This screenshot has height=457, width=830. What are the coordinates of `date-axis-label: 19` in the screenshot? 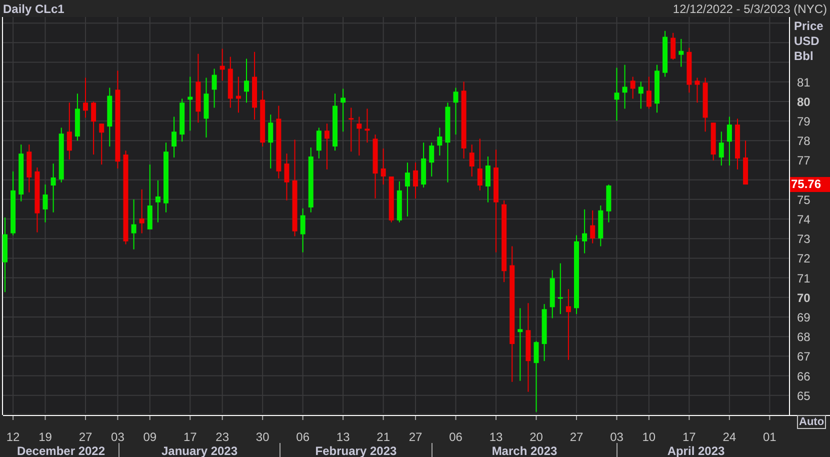 It's located at (45, 437).